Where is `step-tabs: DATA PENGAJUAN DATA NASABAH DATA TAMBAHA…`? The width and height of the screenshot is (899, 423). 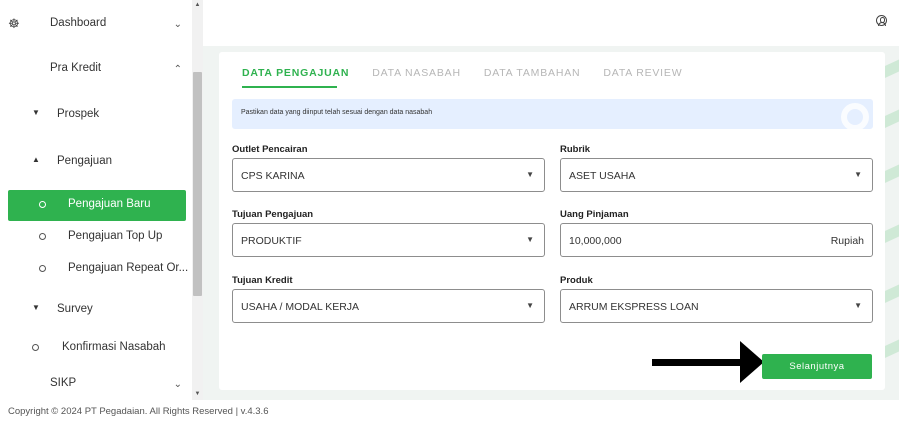
step-tabs: DATA PENGAJUAN DATA NASABAH DATA TAMBAHA… is located at coordinates (473, 77).